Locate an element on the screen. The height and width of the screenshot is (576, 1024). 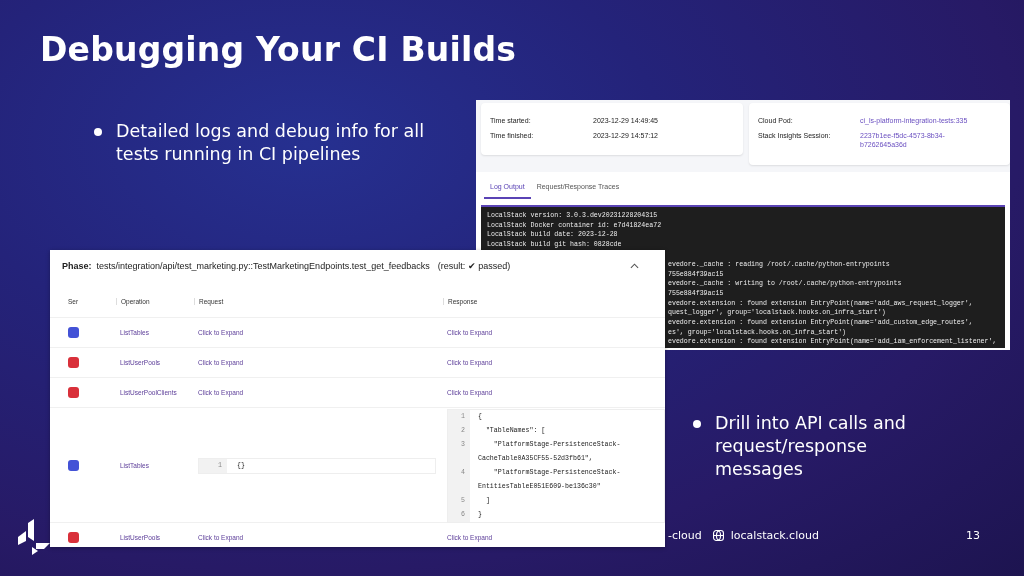
globe-icon is located at coordinates (718, 535).